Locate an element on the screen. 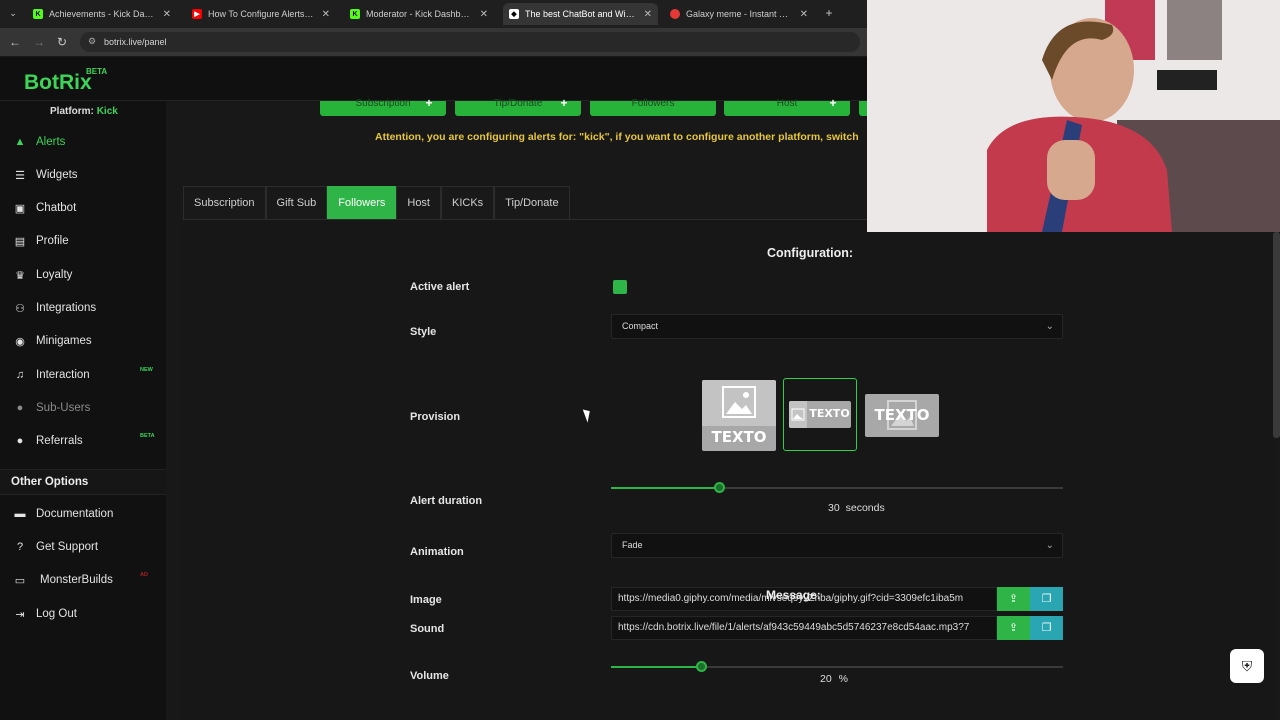  upload-sound-button: ⇪ is located at coordinates (1013, 628).